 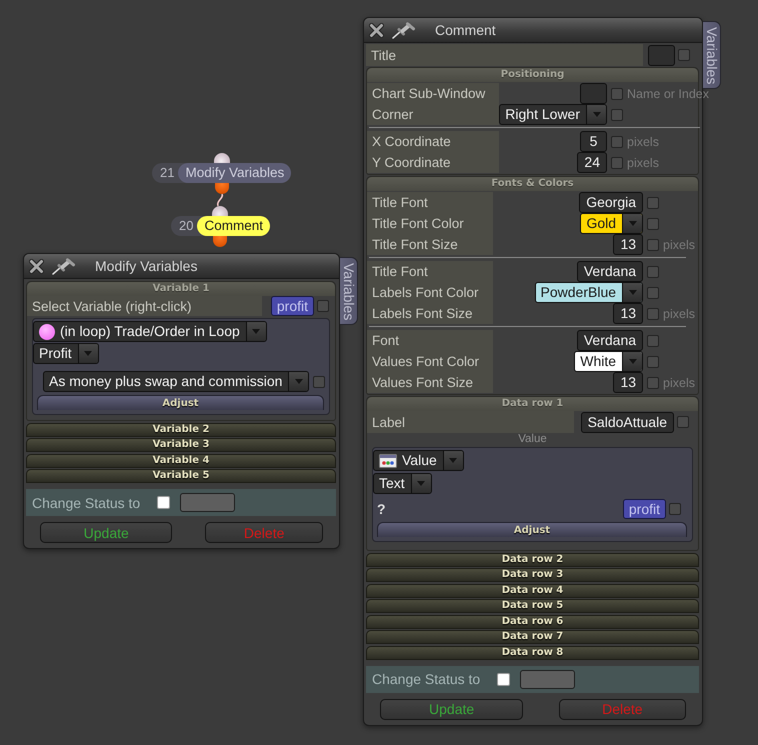 What do you see at coordinates (388, 461) in the screenshot?
I see `panel-icon` at bounding box center [388, 461].